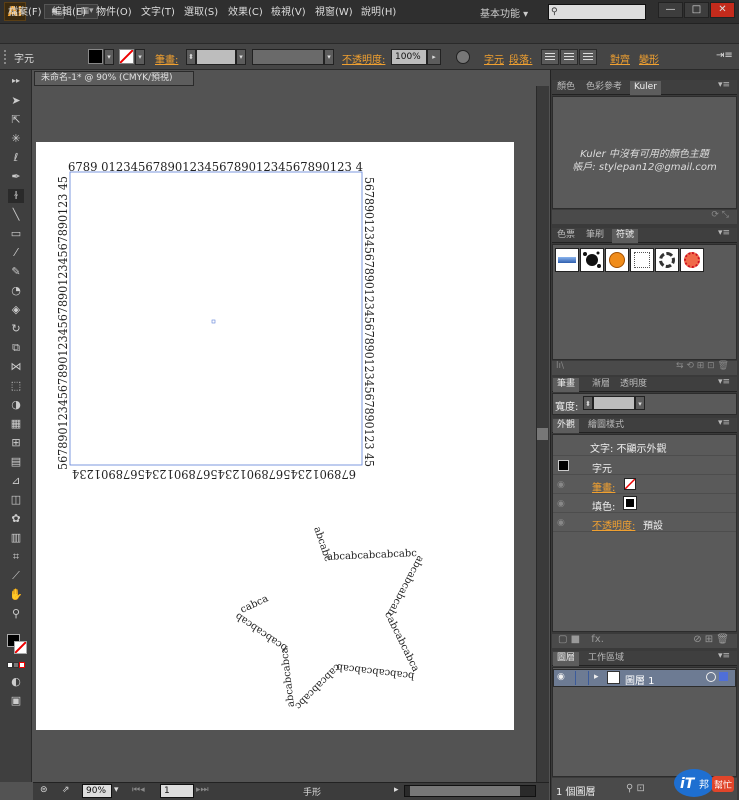 This screenshot has height=800, width=739. Describe the element at coordinates (16, 682) in the screenshot. I see `drawing-mode-icon: ◐` at that location.